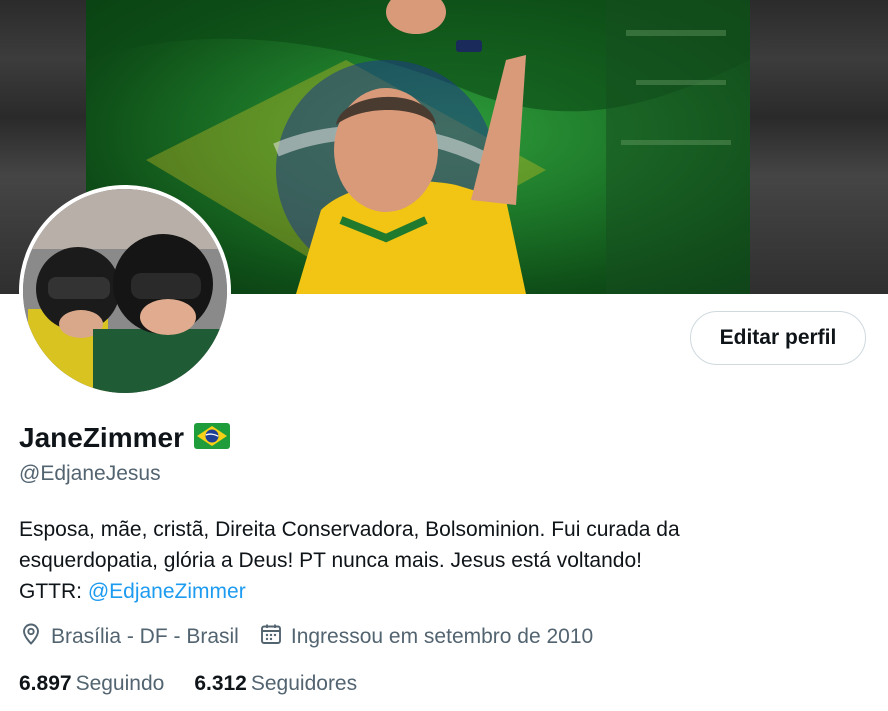 The width and height of the screenshot is (888, 711). Describe the element at coordinates (45, 683) in the screenshot. I see `following-count: 6.897` at that location.